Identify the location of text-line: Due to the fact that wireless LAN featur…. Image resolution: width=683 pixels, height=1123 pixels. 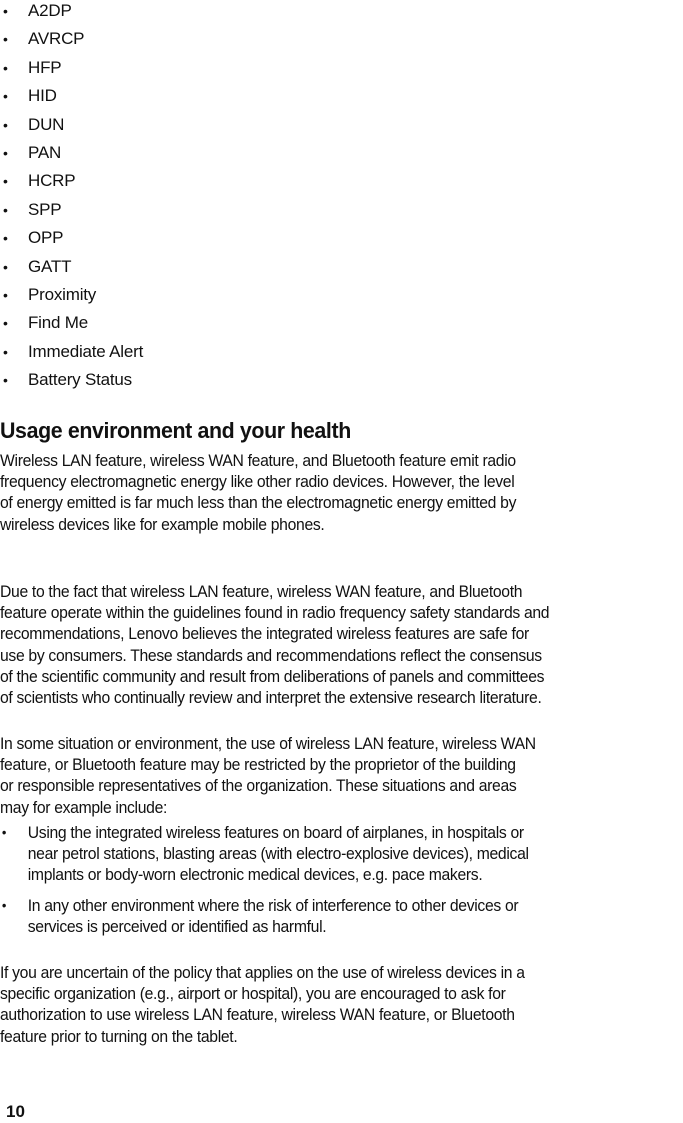
(261, 591).